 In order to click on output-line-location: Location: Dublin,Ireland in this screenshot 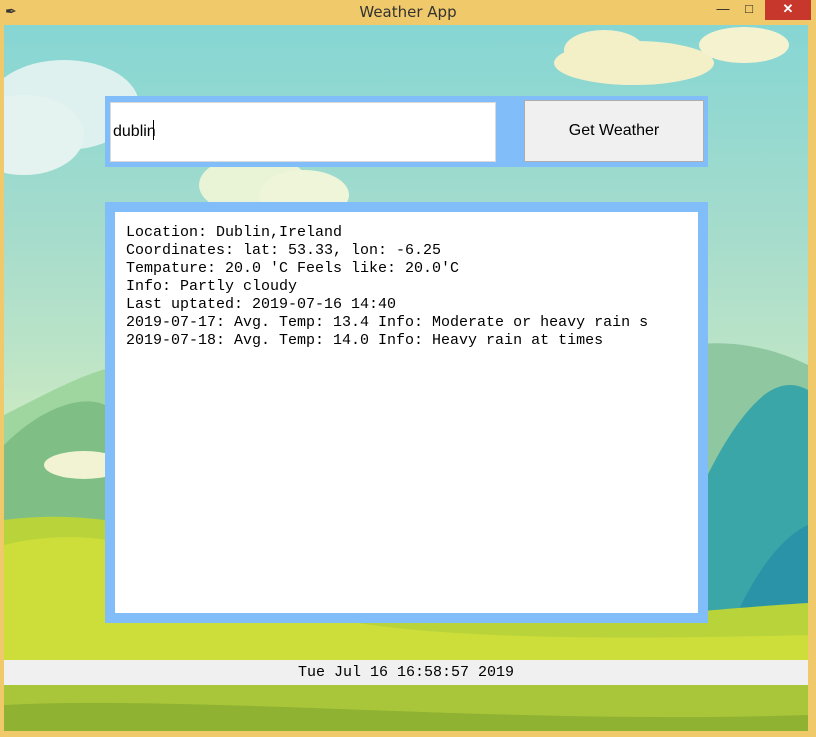, I will do `click(234, 232)`.